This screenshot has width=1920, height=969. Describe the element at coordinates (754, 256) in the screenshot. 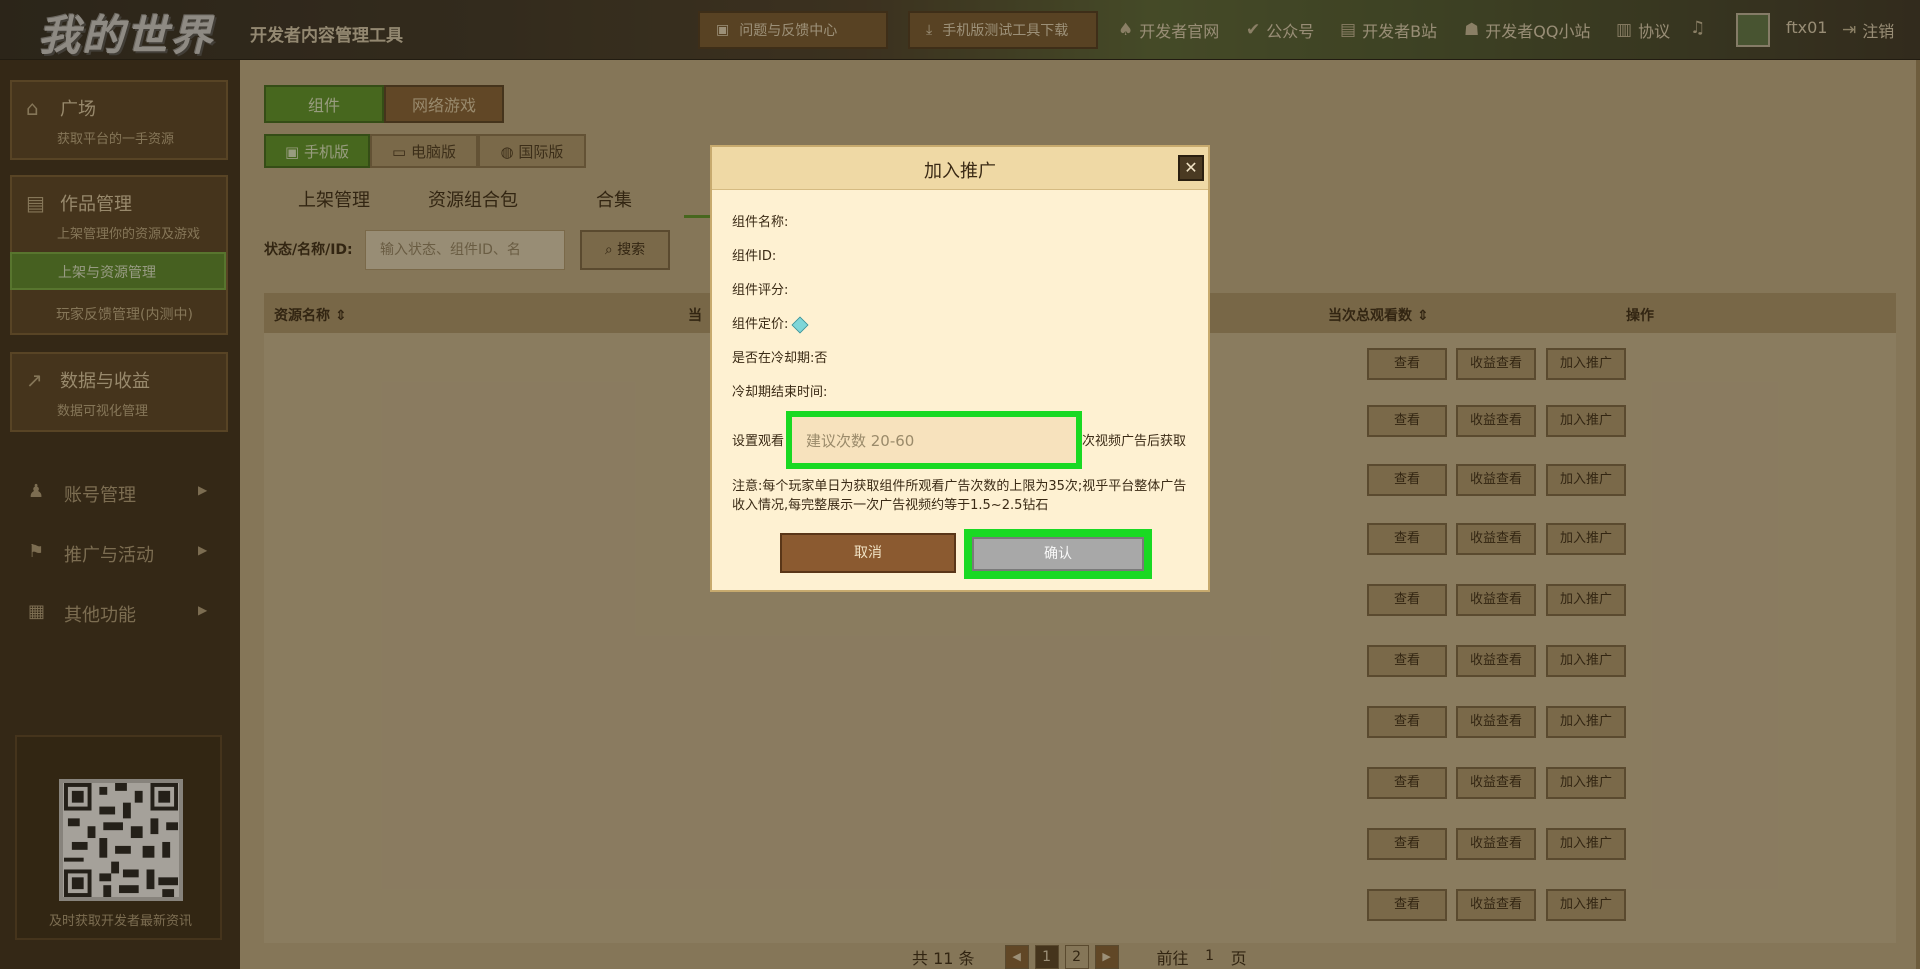

I see `component-id-field: 组件ID:` at that location.